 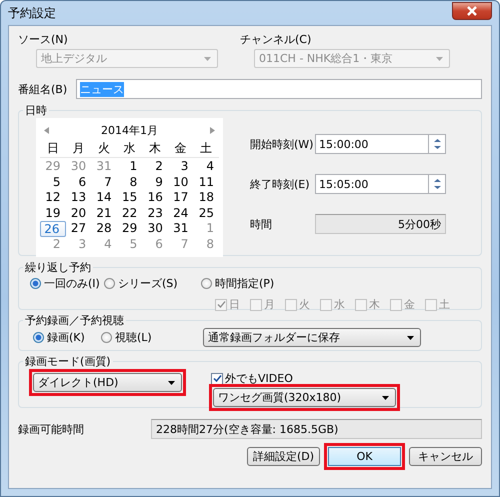 I want to click on program-name-label: 番組名(B), so click(x=43, y=89).